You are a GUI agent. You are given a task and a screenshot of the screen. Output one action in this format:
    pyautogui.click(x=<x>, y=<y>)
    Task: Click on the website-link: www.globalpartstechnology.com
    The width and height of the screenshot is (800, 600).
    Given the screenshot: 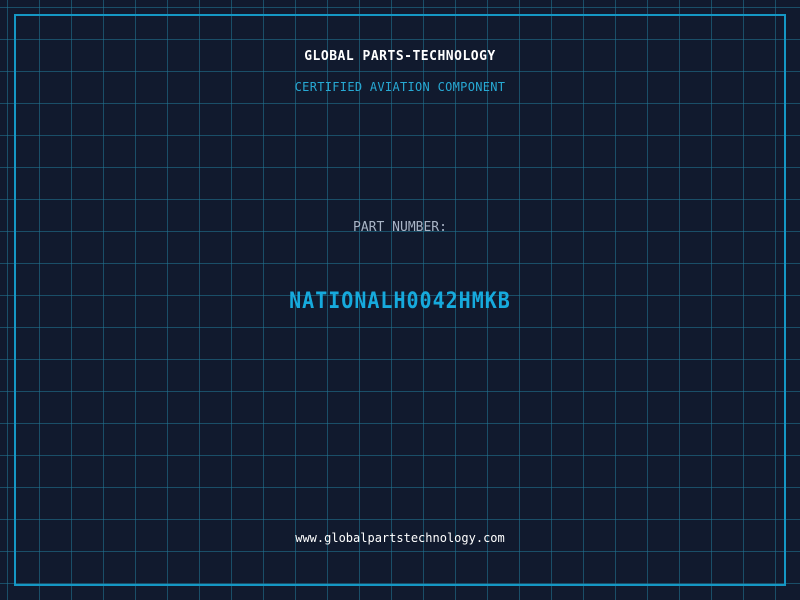 What is the action you would take?
    pyautogui.click(x=400, y=538)
    